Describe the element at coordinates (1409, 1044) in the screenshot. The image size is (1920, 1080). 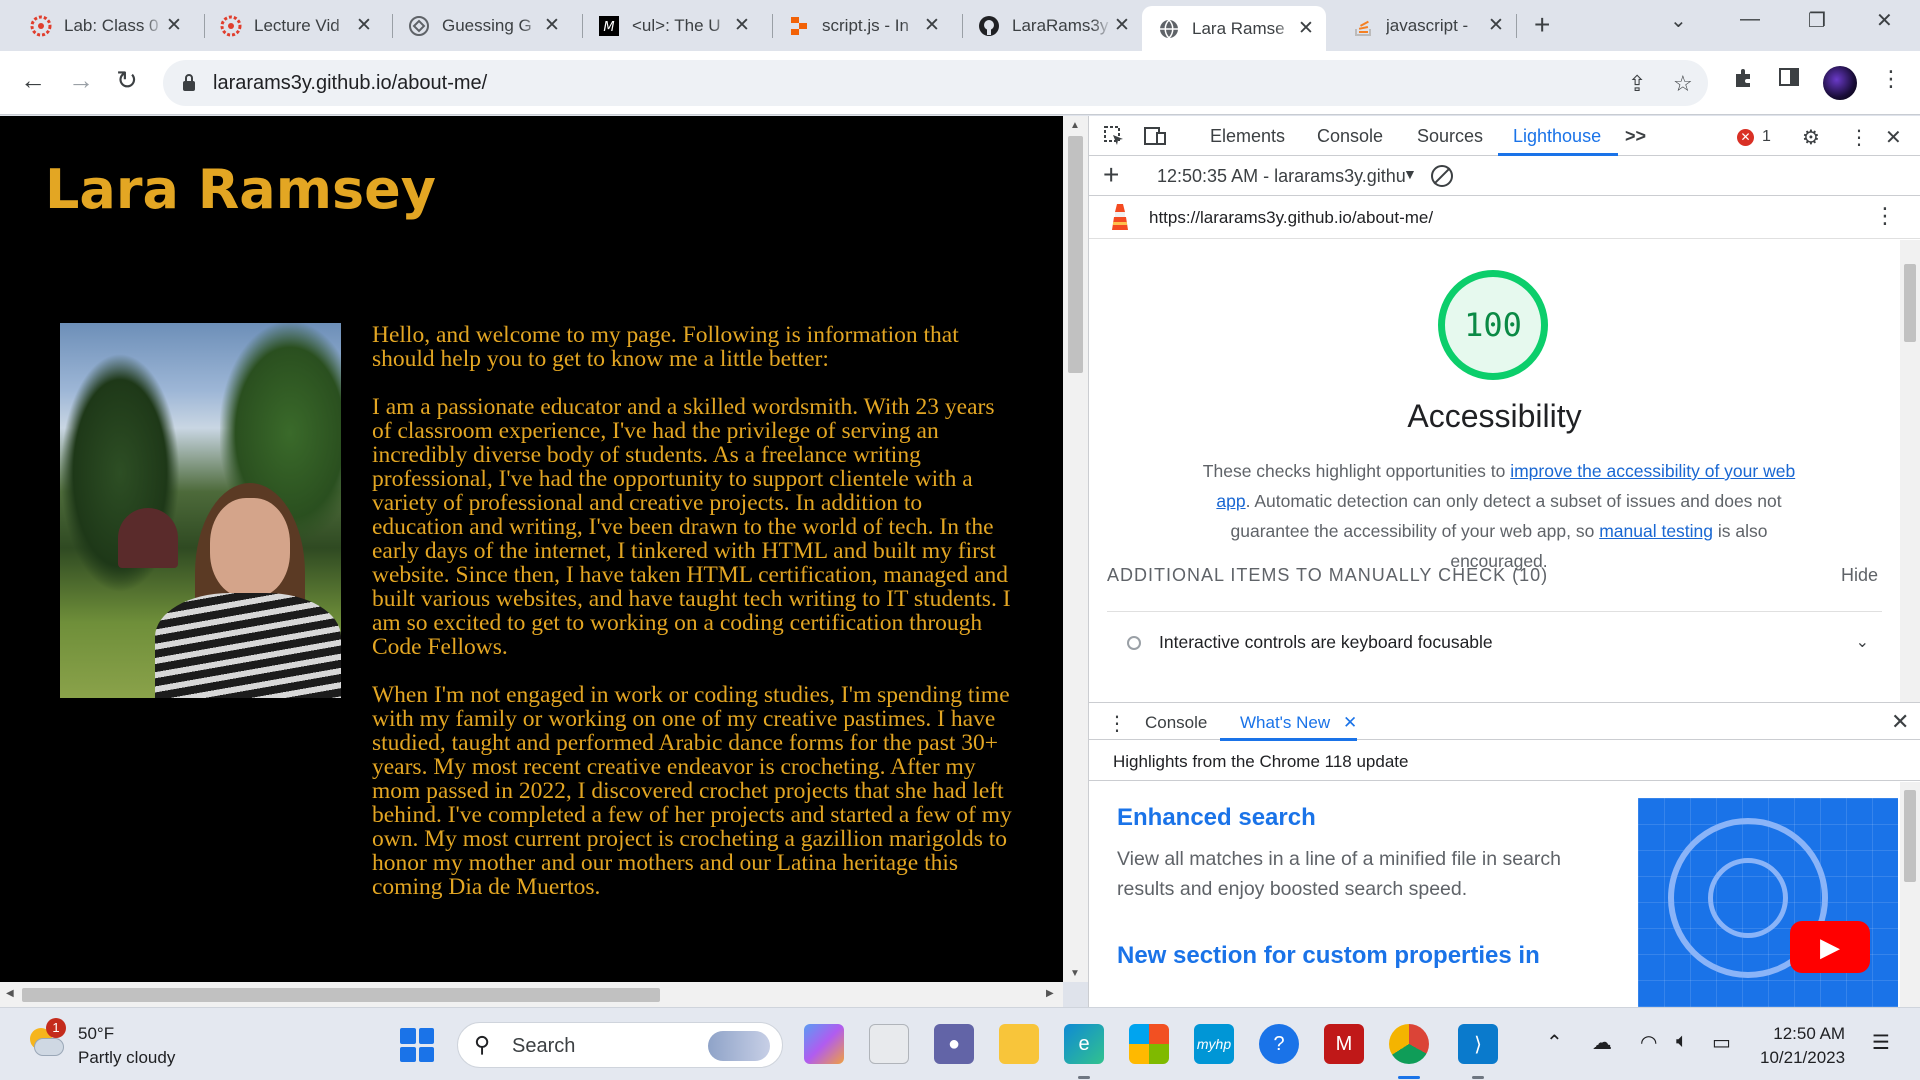
I see `chrome-icon` at that location.